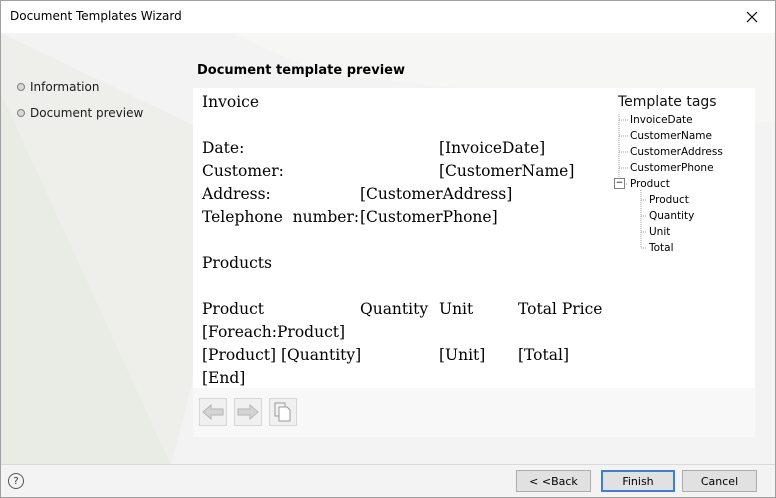 The height and width of the screenshot is (498, 776). Describe the element at coordinates (553, 481) in the screenshot. I see `back-button: < <Back` at that location.